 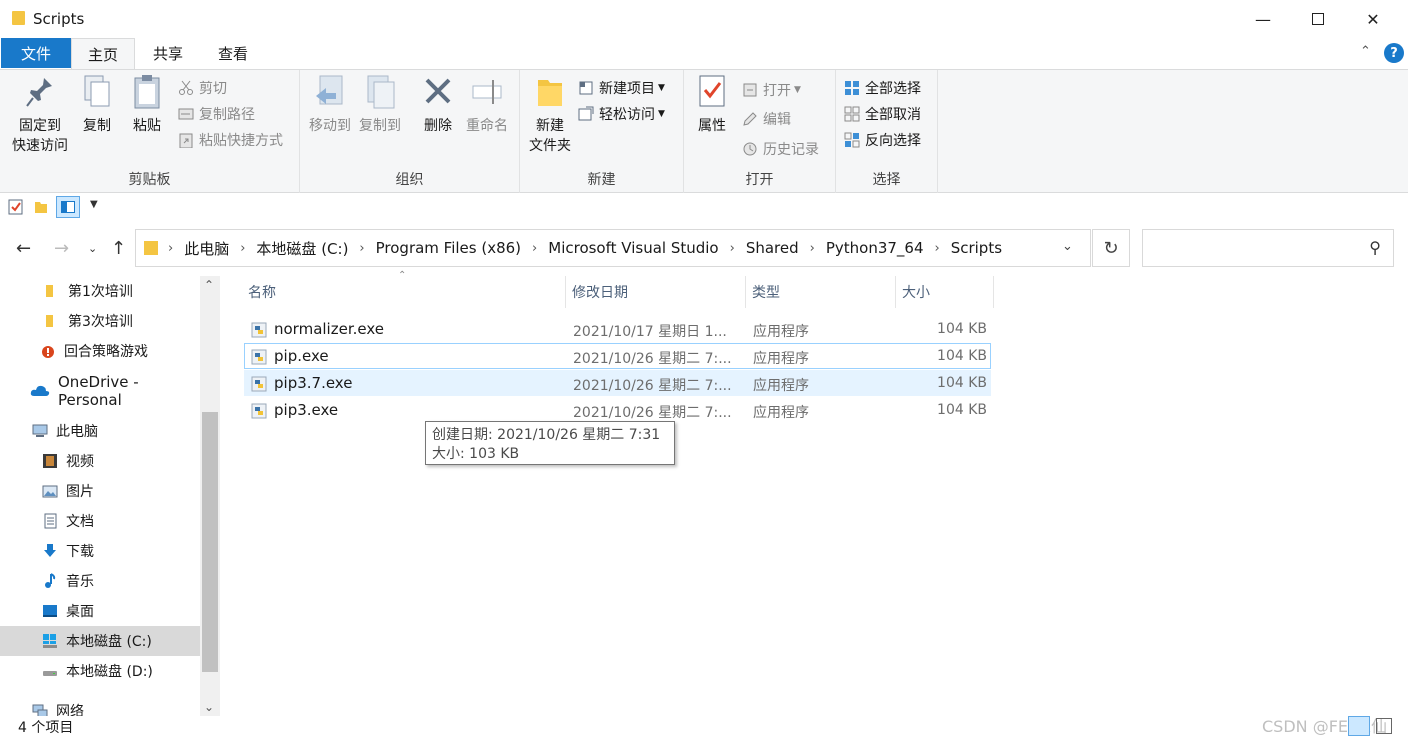 What do you see at coordinates (100, 461) in the screenshot?
I see `nav-item-videos: 视频` at bounding box center [100, 461].